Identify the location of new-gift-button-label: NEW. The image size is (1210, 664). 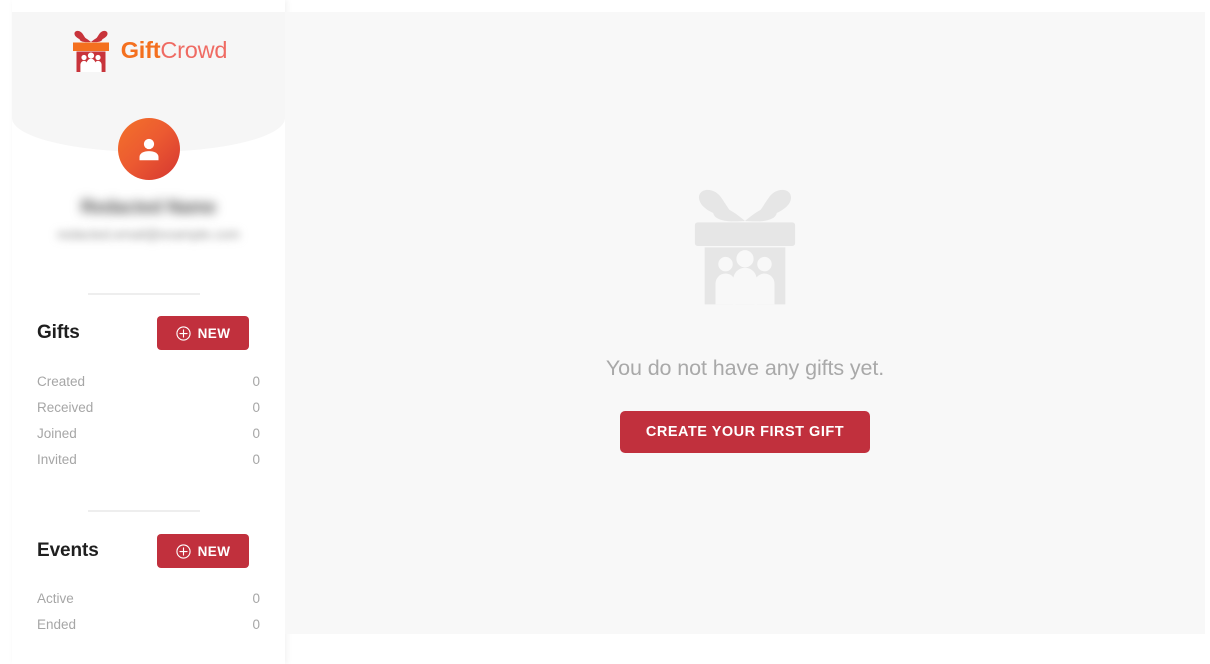
(214, 333).